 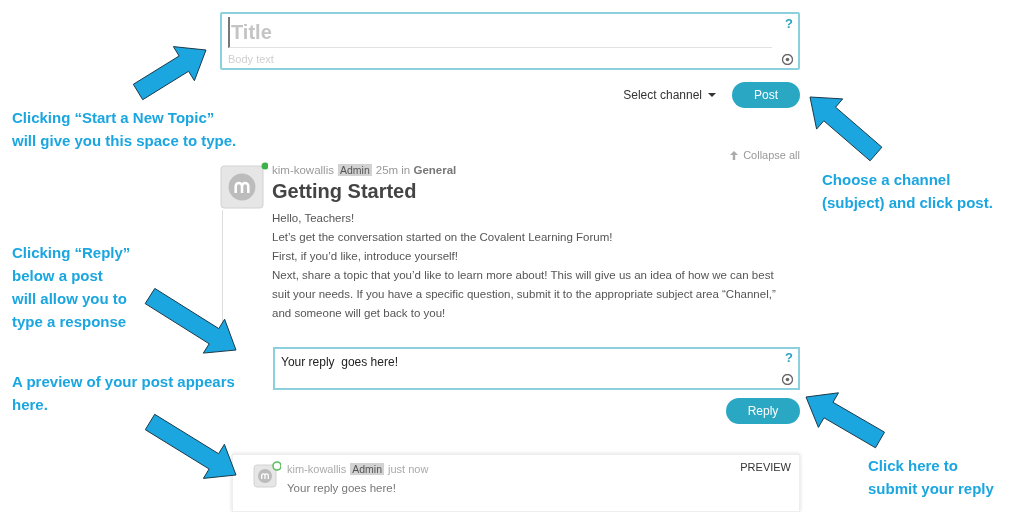 What do you see at coordinates (766, 95) in the screenshot?
I see `post-button: Post` at bounding box center [766, 95].